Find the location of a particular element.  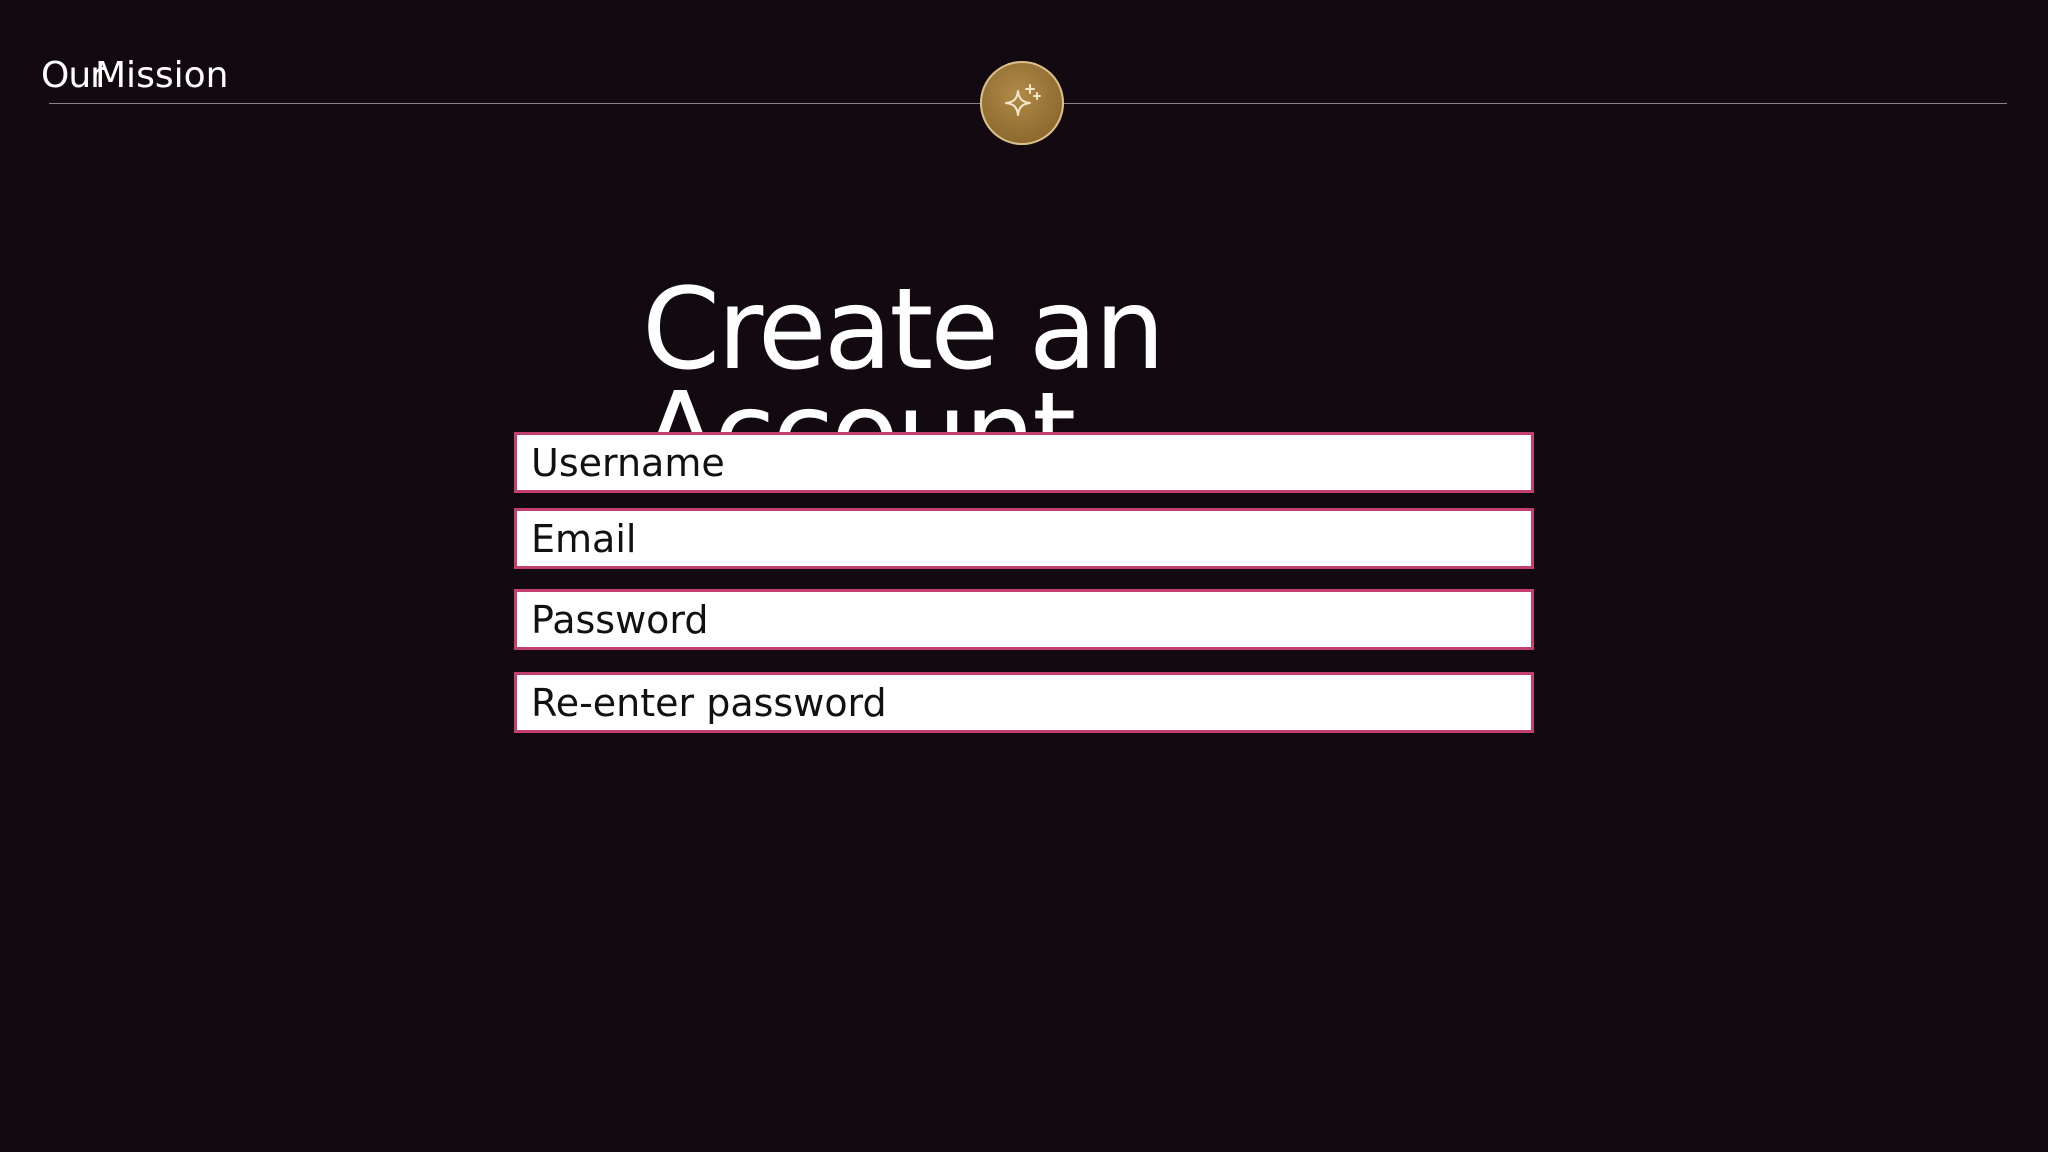

brand-logo-text: Our Mission is located at coordinates (134, 76).